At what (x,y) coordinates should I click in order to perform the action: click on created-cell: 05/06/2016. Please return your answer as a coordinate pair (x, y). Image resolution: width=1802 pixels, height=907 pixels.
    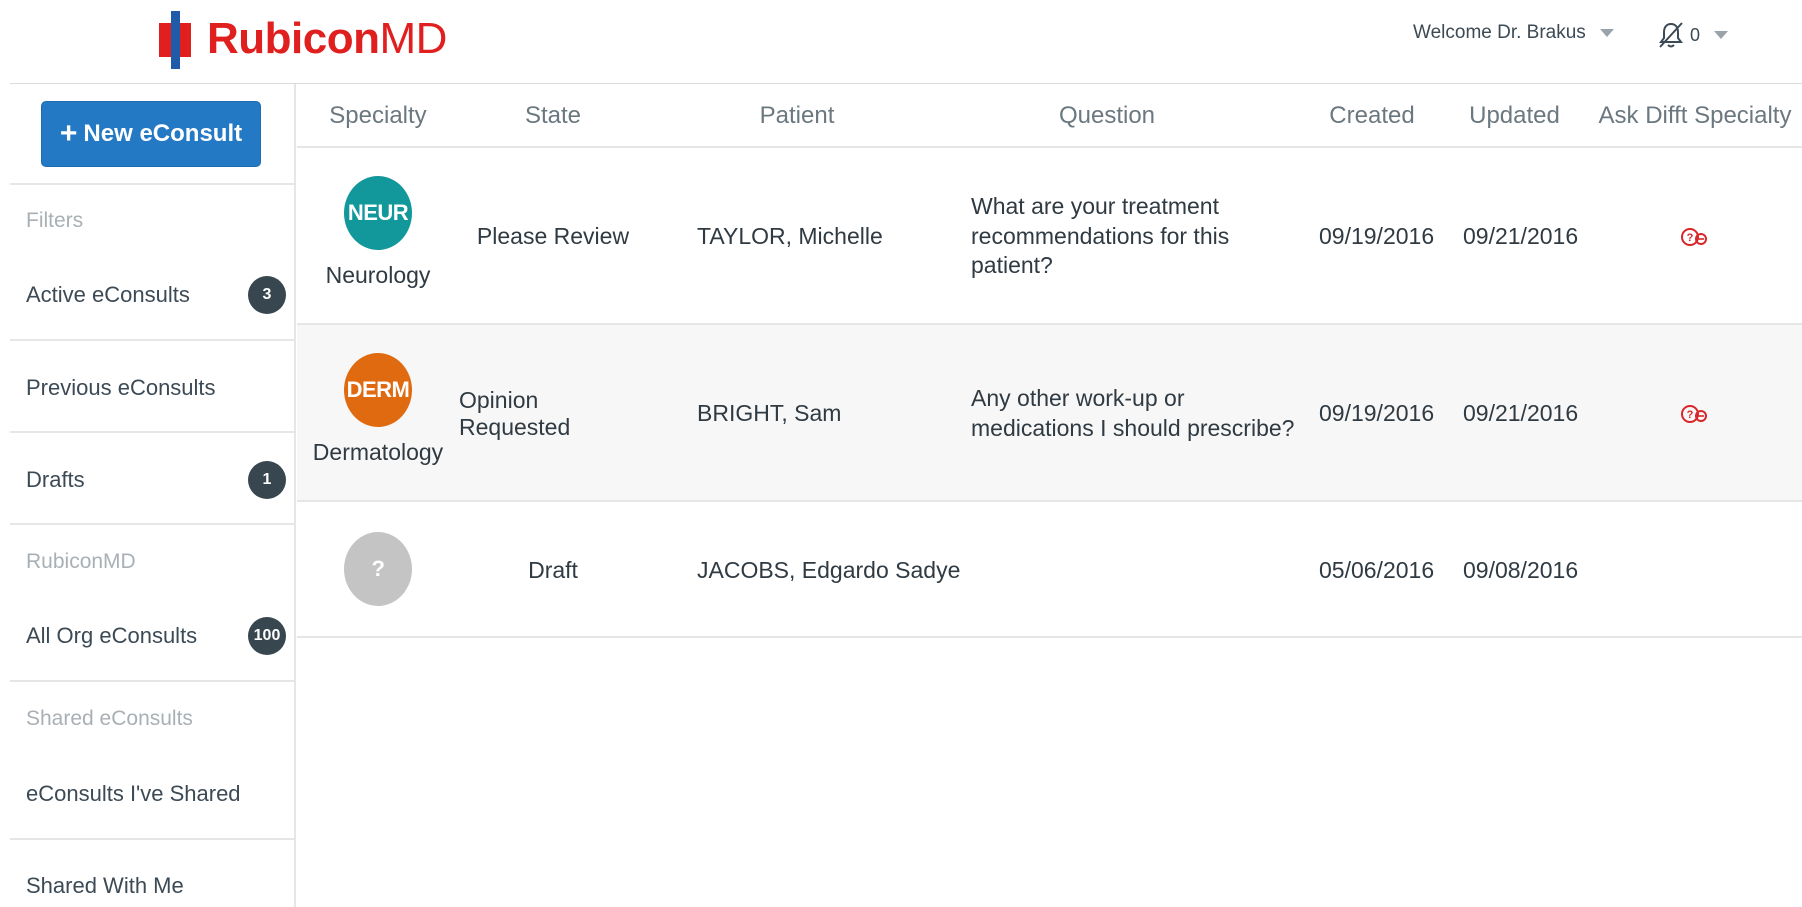
    Looking at the image, I should click on (1377, 569).